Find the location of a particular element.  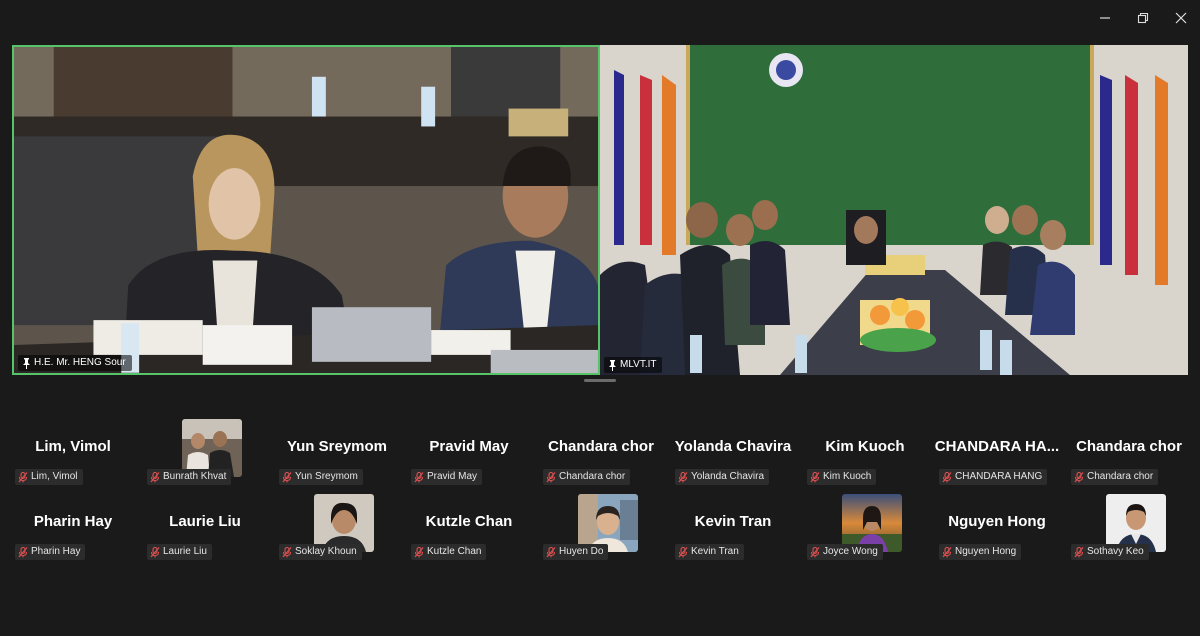

room-name-tag: MLVT.IT is located at coordinates (633, 365).